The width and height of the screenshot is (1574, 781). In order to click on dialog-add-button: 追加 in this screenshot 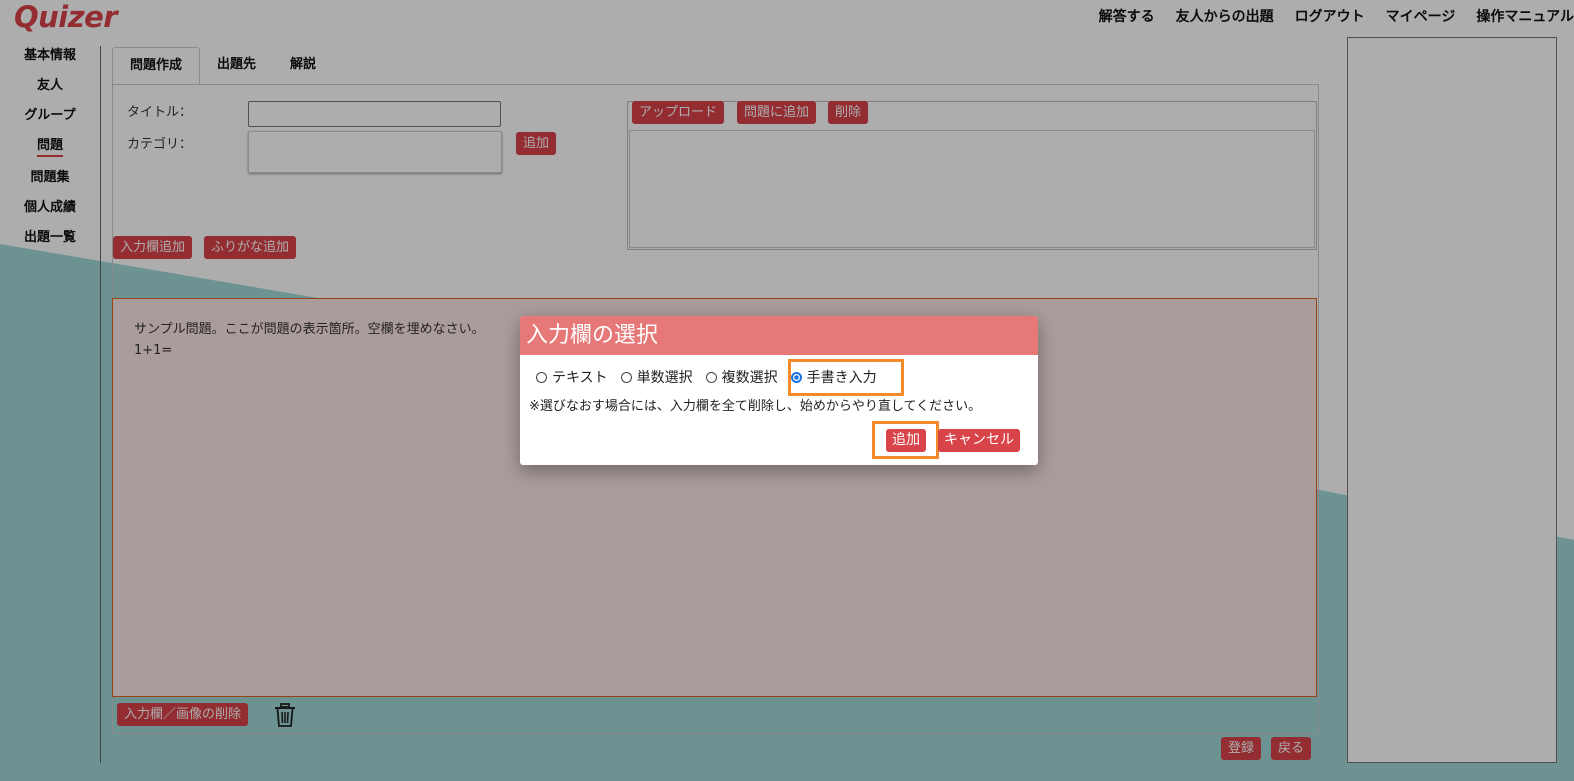, I will do `click(906, 440)`.